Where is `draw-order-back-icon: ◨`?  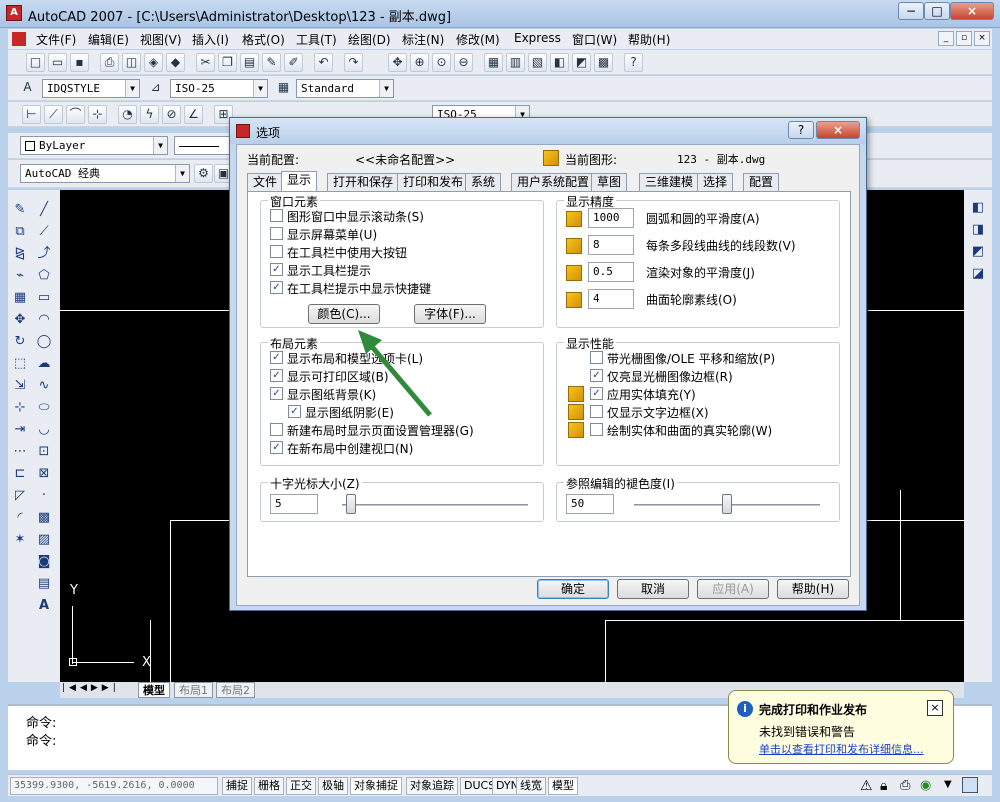 draw-order-back-icon: ◨ is located at coordinates (978, 230).